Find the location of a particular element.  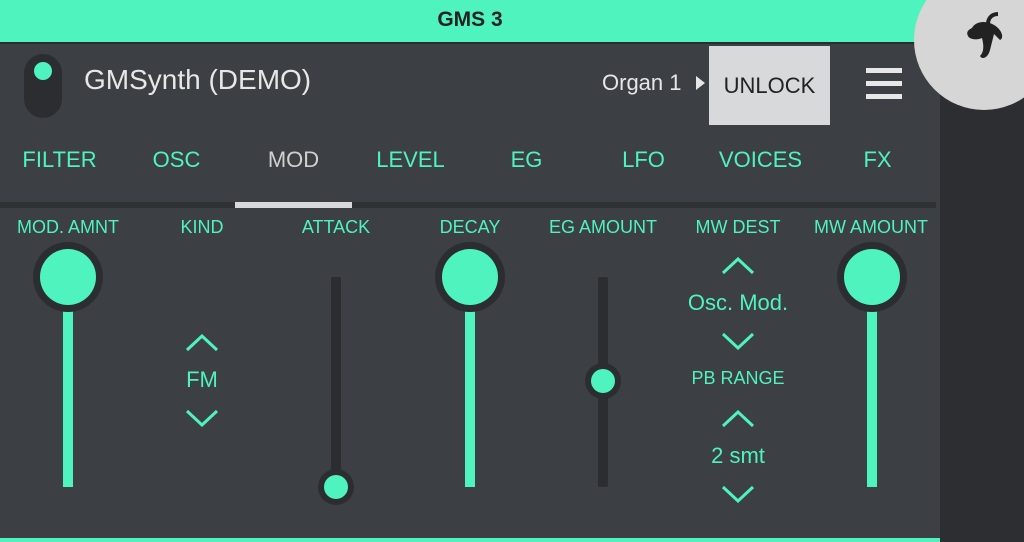

kind-value: FM is located at coordinates (202, 379).